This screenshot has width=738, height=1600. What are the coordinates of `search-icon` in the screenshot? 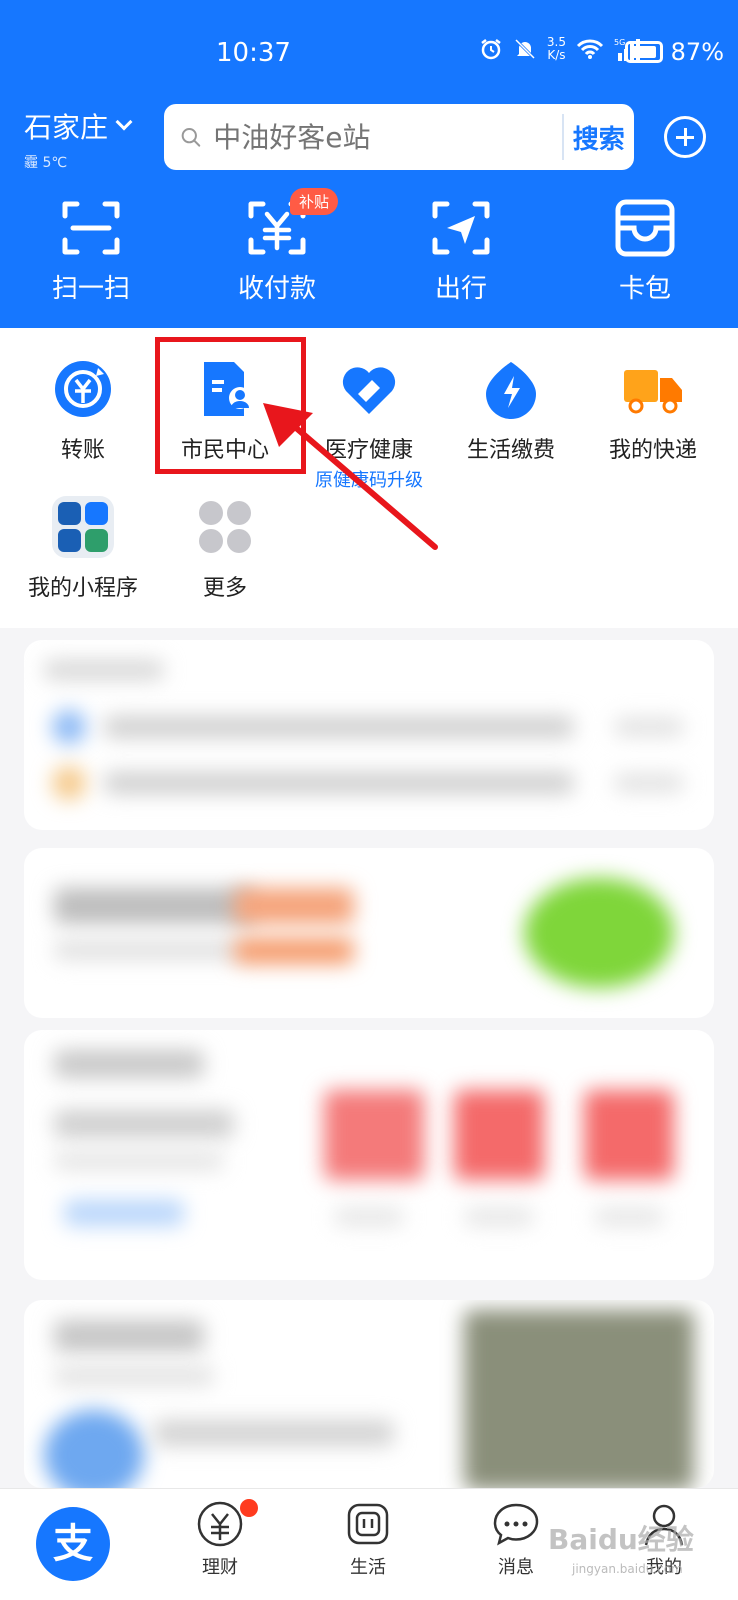 It's located at (191, 137).